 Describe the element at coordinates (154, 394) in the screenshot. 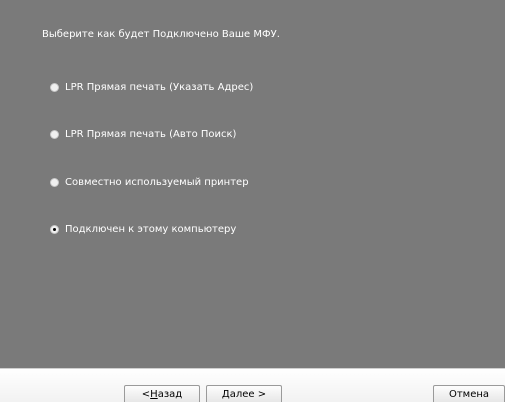

I see `back-hotkey: Н` at that location.